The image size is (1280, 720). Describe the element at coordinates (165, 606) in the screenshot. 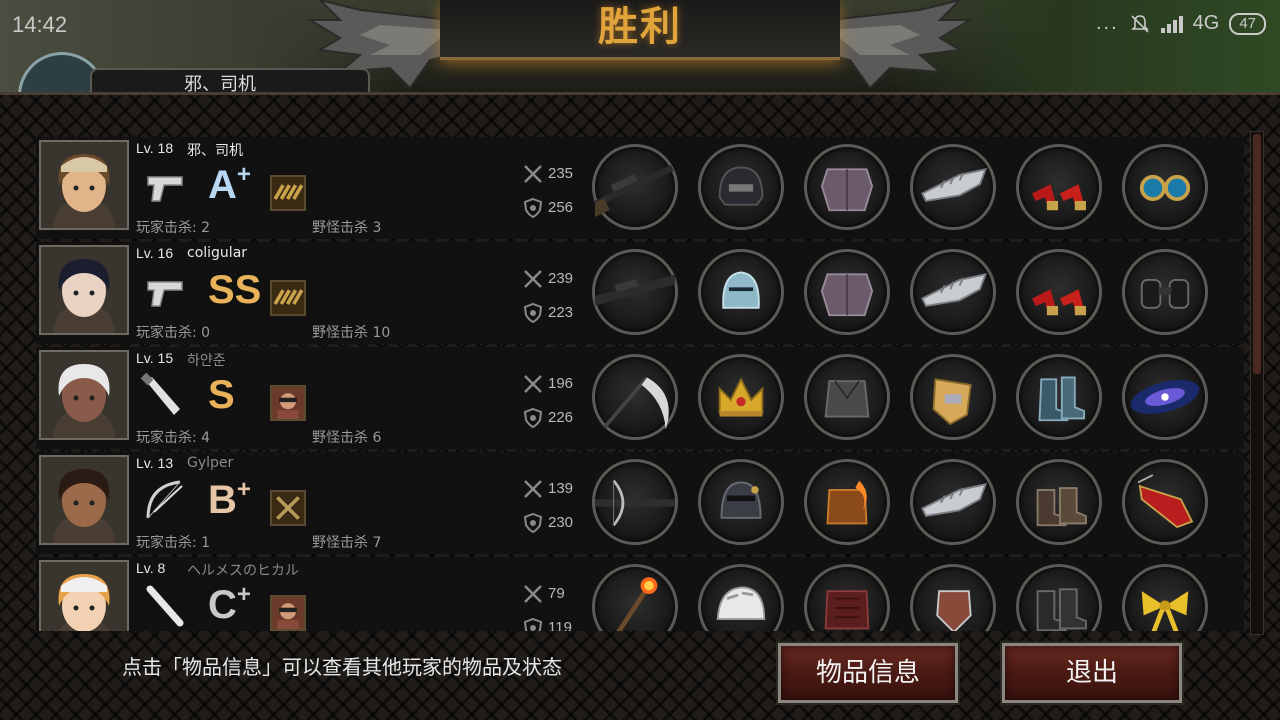

I see `bat-icon` at that location.